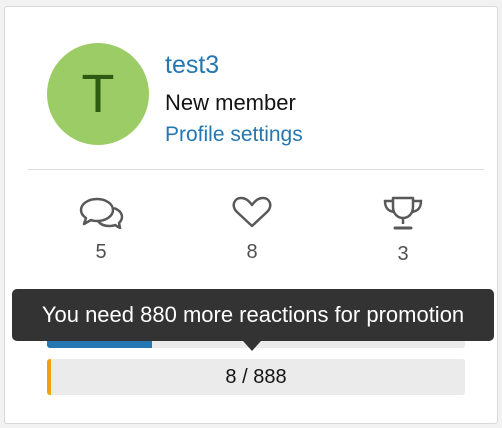 This screenshot has height=428, width=502. I want to click on messages-count: 5, so click(101, 252).